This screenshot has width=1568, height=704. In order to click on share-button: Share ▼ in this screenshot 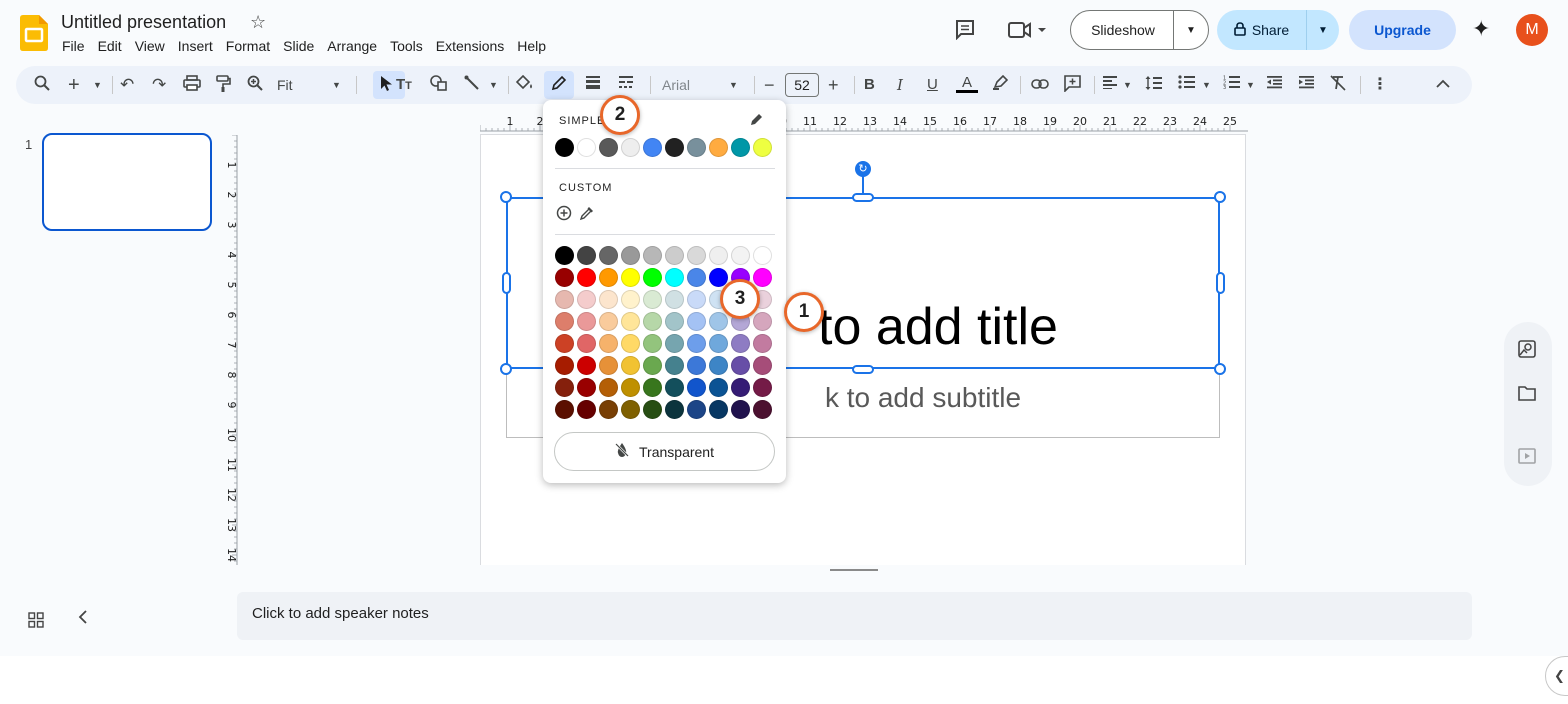, I will do `click(1278, 30)`.